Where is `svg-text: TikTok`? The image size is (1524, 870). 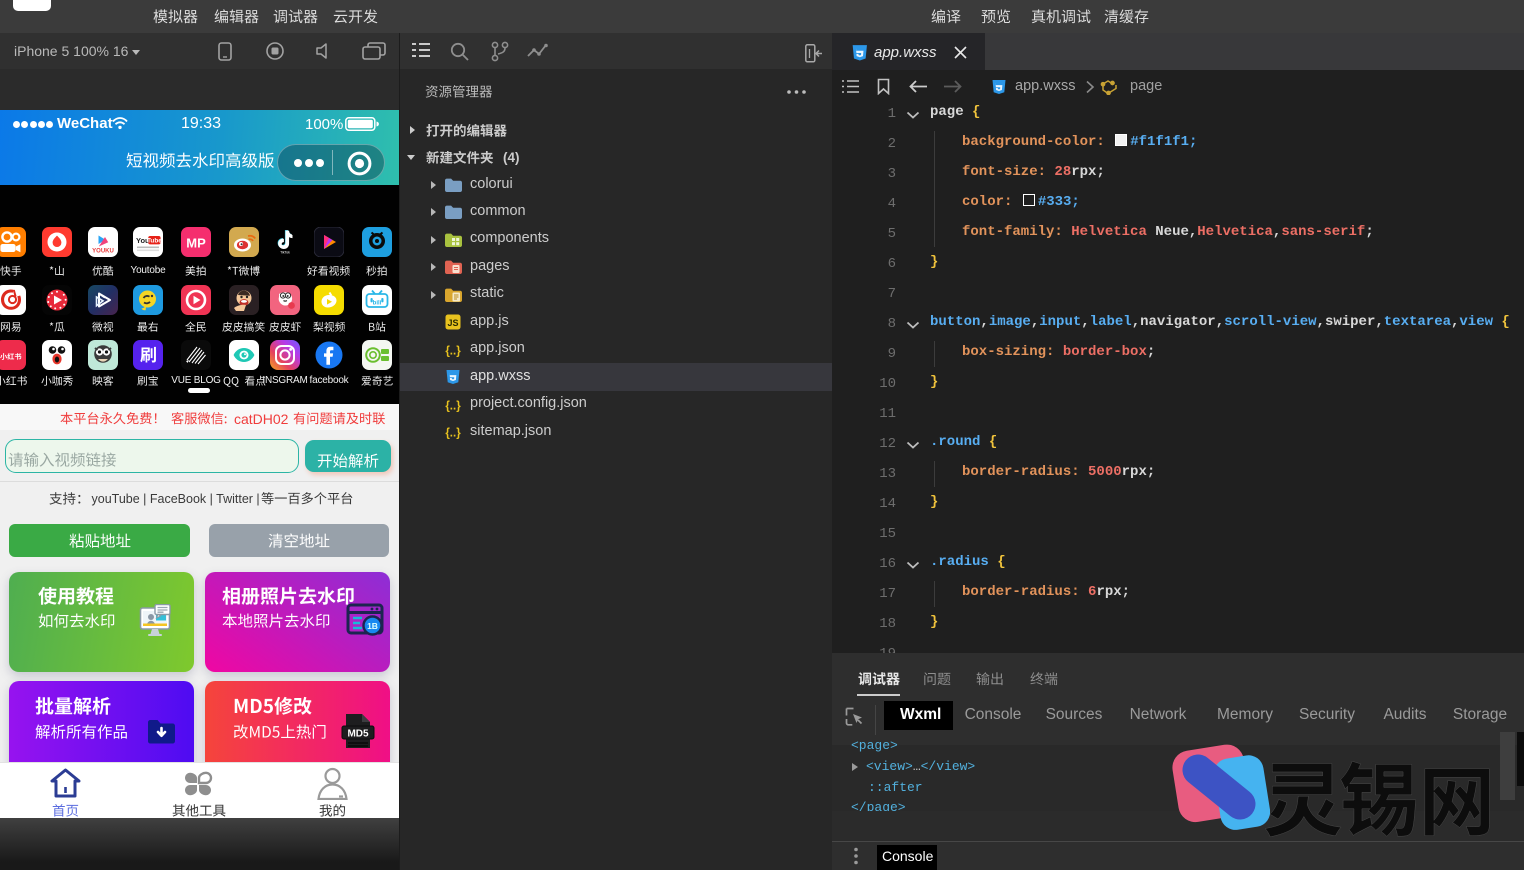
svg-text: TikTok is located at coordinates (285, 253).